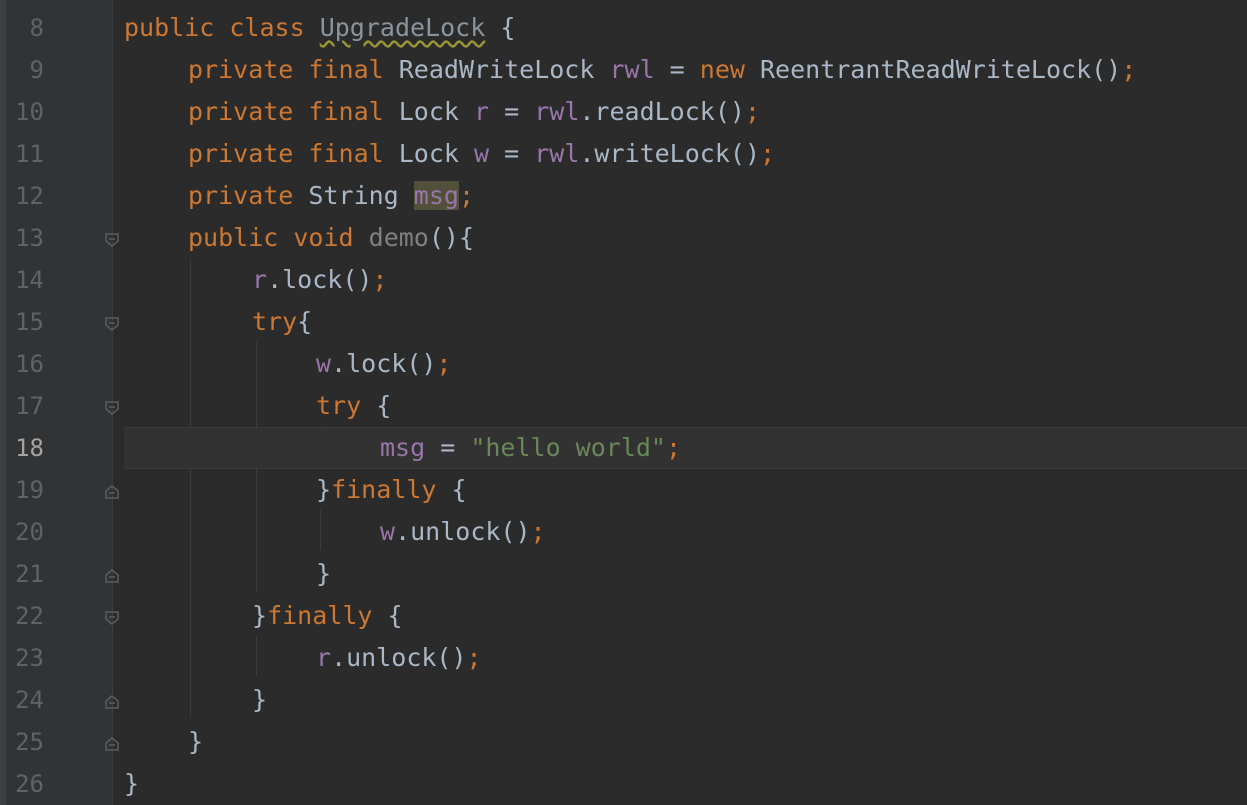  What do you see at coordinates (29, 658) in the screenshot?
I see `line-number: 23` at bounding box center [29, 658].